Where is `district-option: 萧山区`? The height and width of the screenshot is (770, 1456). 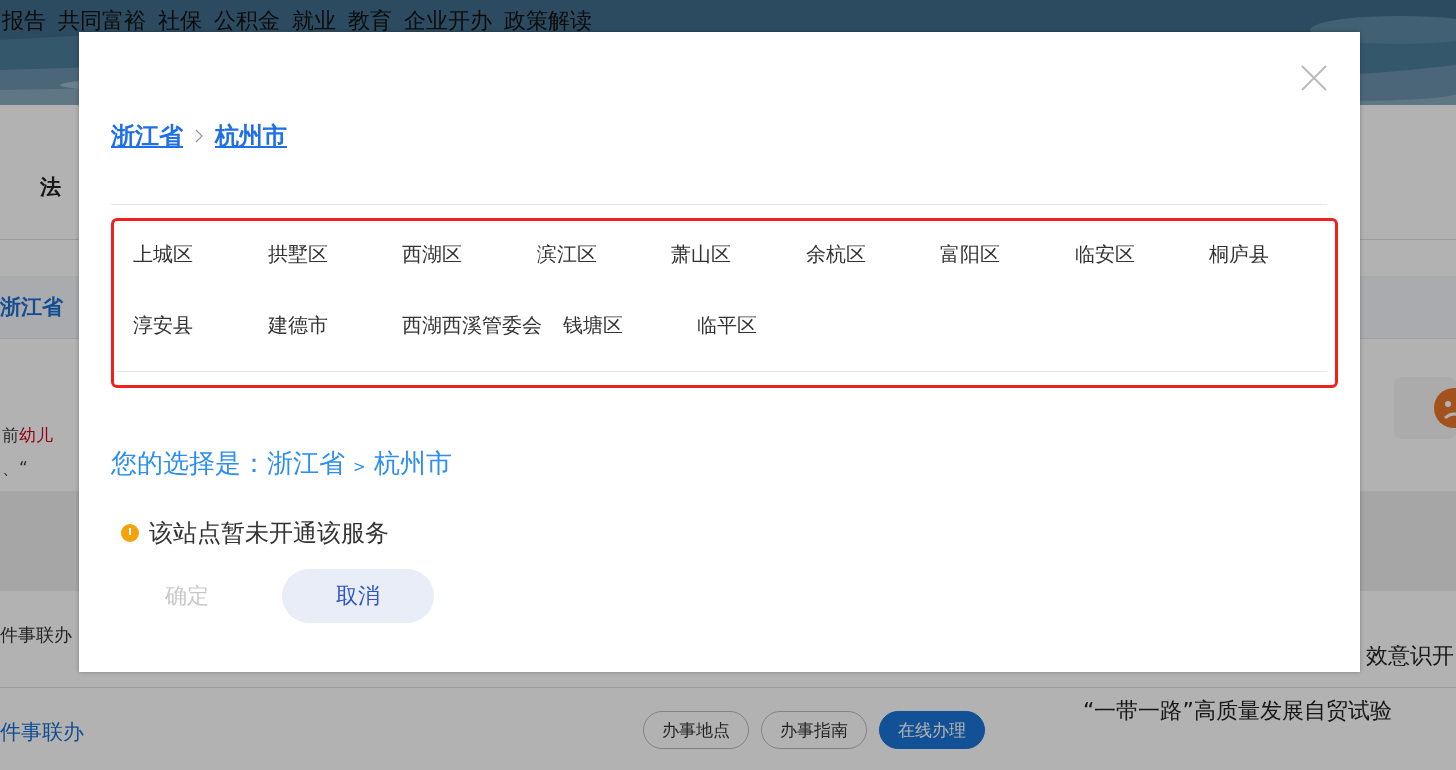 district-option: 萧山区 is located at coordinates (728, 254).